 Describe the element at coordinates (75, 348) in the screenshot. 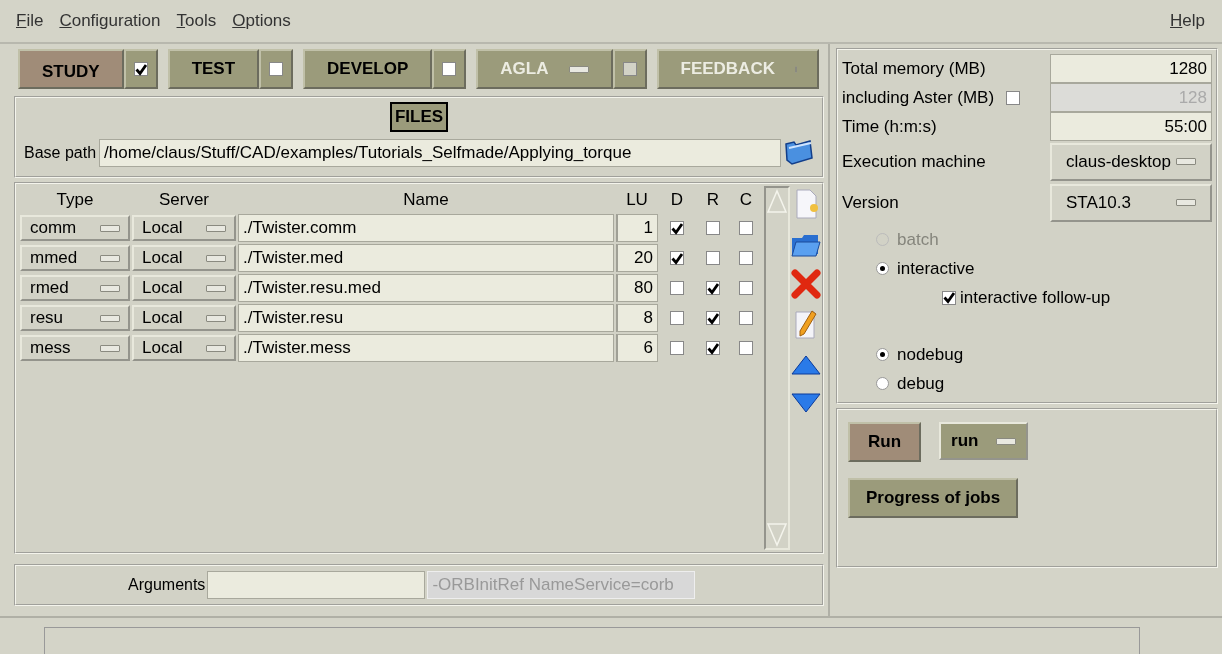

I see `type-dropdown: mess` at that location.